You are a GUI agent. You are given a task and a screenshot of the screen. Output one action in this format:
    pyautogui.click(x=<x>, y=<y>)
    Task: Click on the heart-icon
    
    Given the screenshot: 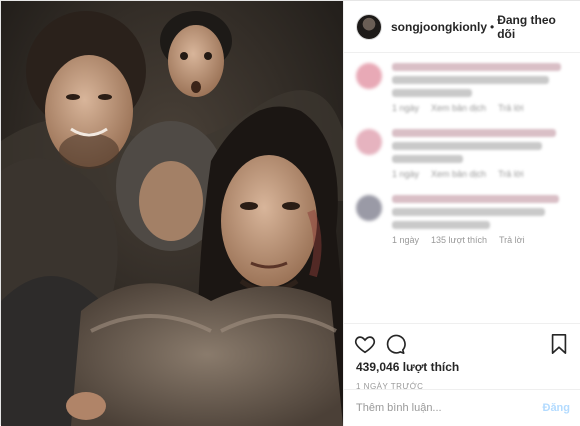 What is the action you would take?
    pyautogui.click(x=365, y=344)
    